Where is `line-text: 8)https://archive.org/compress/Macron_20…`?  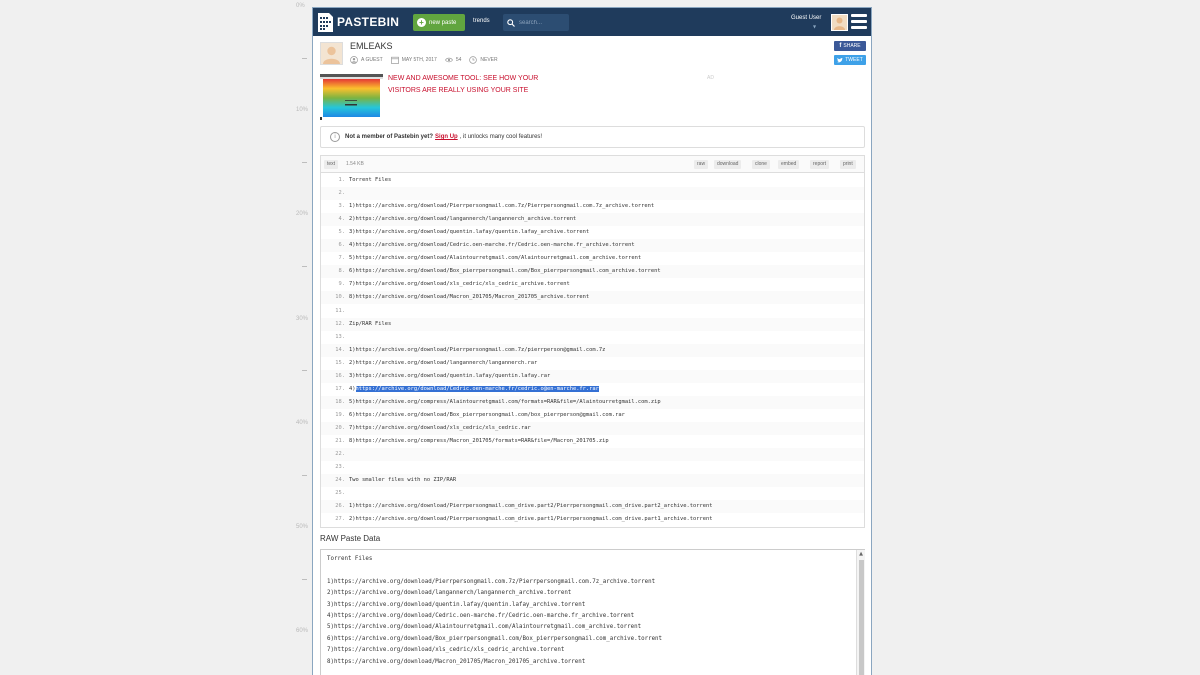 line-text: 8)https://archive.org/compress/Macron_20… is located at coordinates (479, 441).